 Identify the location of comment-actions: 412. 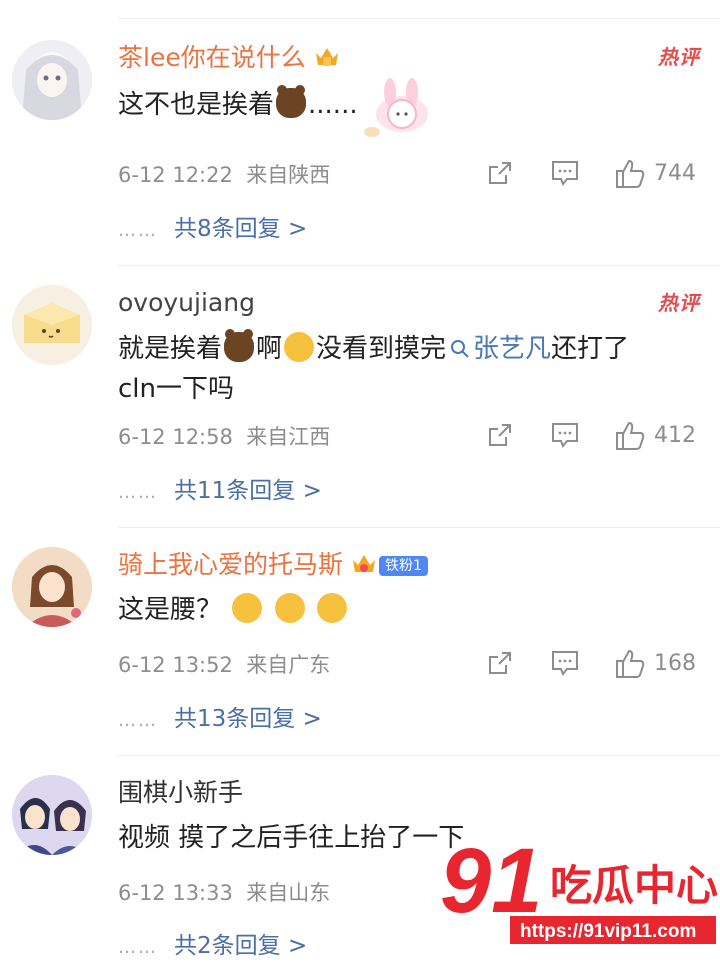
(596, 436).